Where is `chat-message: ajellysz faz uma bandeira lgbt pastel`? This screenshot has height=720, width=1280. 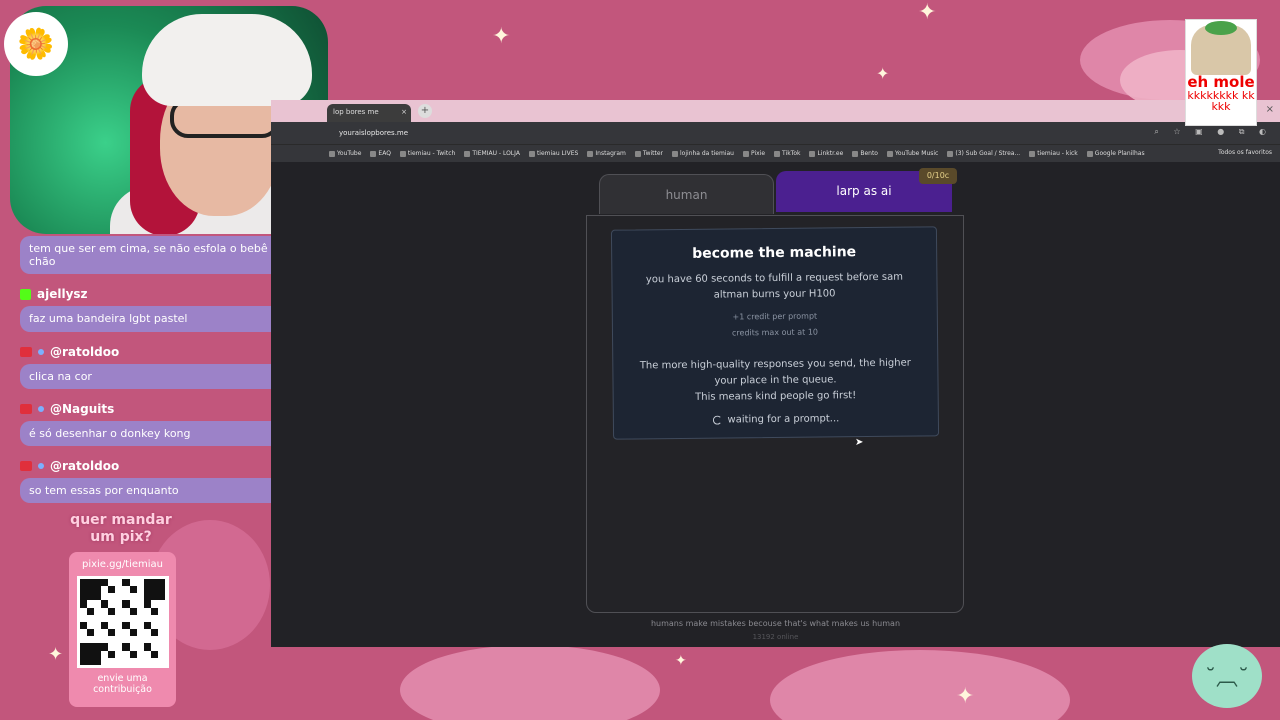 chat-message: ajellysz faz uma bandeira lgbt pastel is located at coordinates (164, 307).